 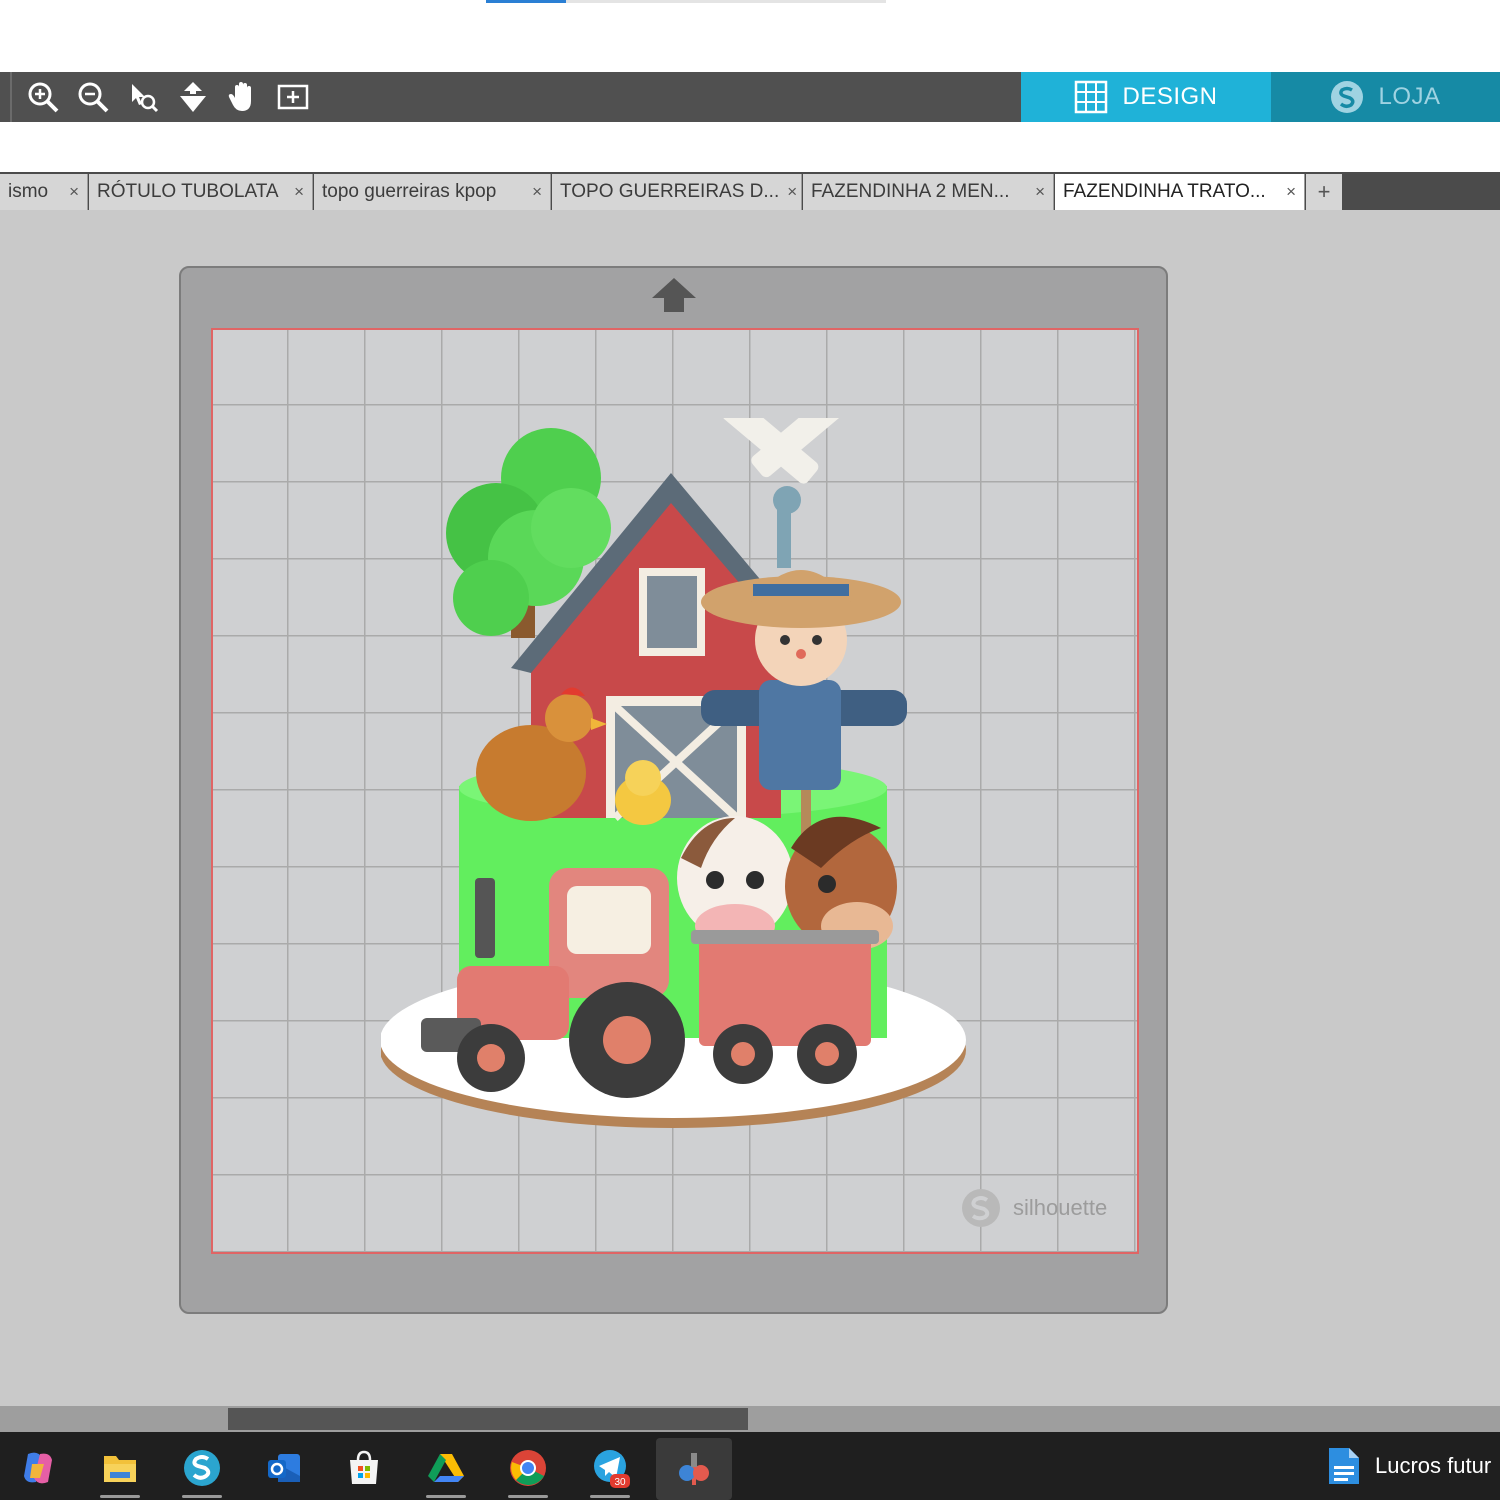 I want to click on telegram-icon: 30, so click(x=612, y=1469).